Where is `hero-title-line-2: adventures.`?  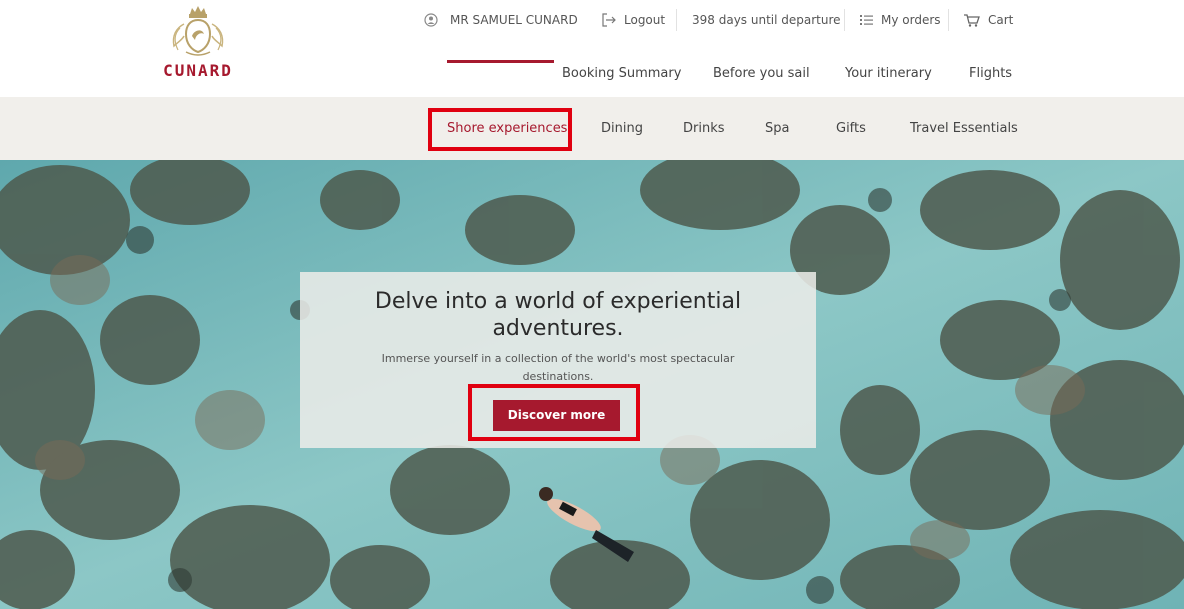
hero-title-line-2: adventures. is located at coordinates (558, 328).